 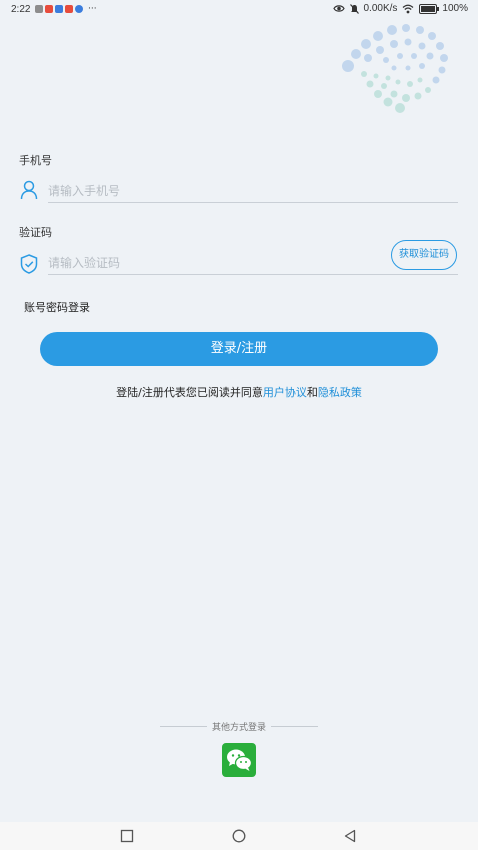 What do you see at coordinates (57, 307) in the screenshot?
I see `password-login-link: 账号密码登录` at bounding box center [57, 307].